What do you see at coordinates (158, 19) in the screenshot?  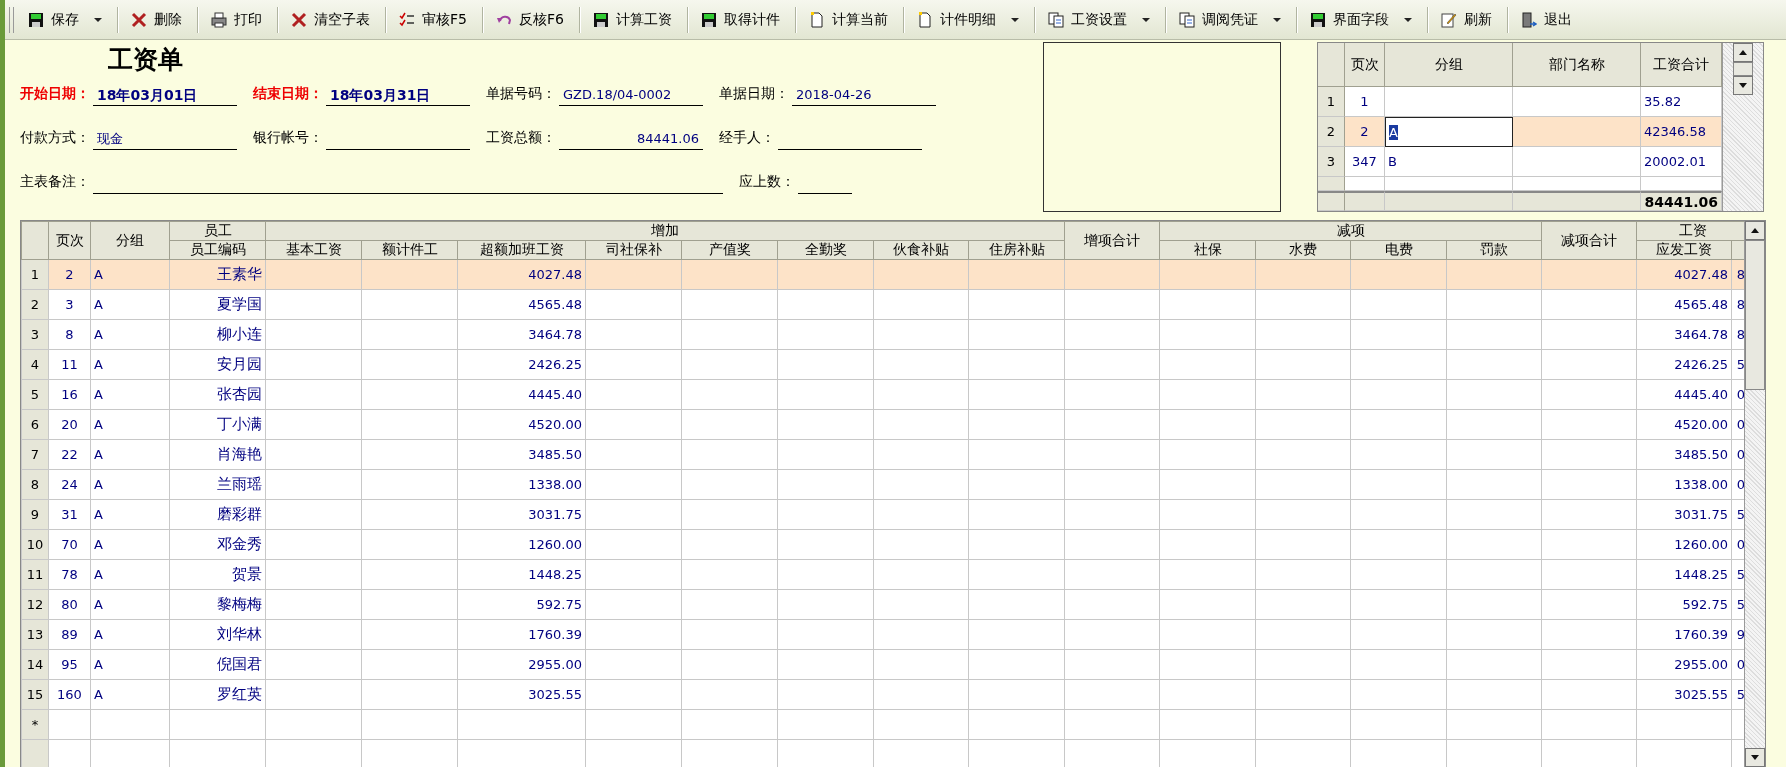 I see `toolbar-button: 删除` at bounding box center [158, 19].